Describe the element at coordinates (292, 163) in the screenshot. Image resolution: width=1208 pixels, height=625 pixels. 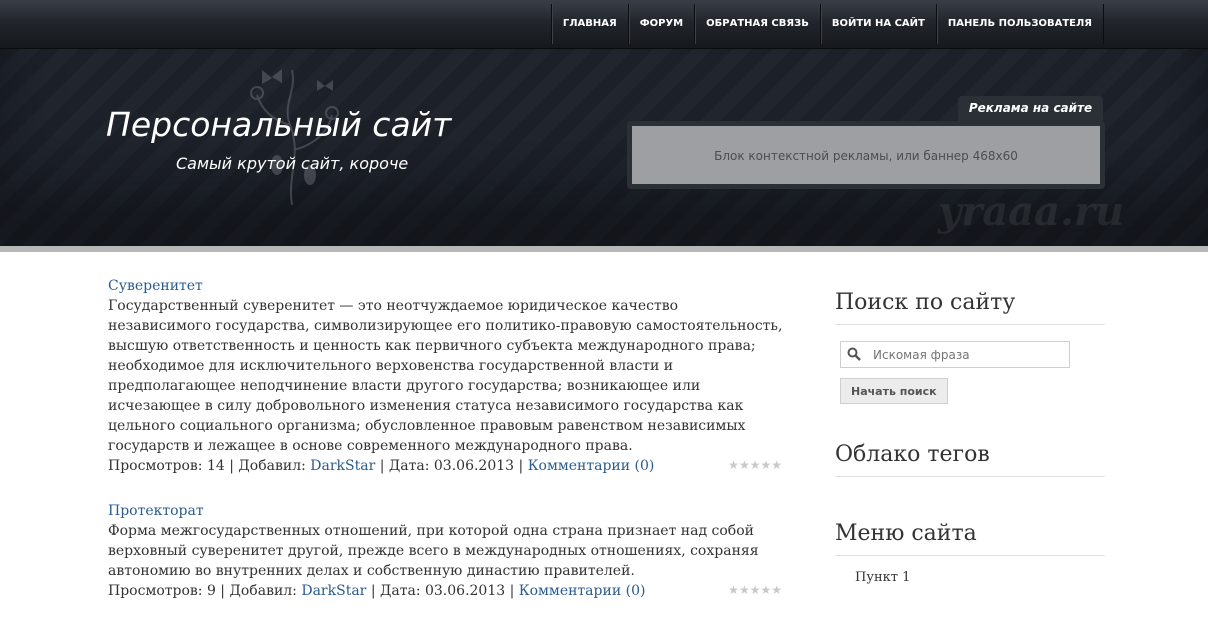
I see `site-subtitle: Самый крутой сайт, короче` at that location.